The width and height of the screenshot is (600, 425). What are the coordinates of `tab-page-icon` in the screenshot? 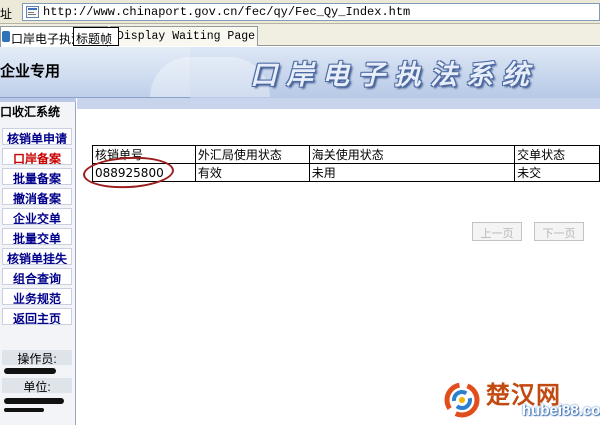 It's located at (6, 36).